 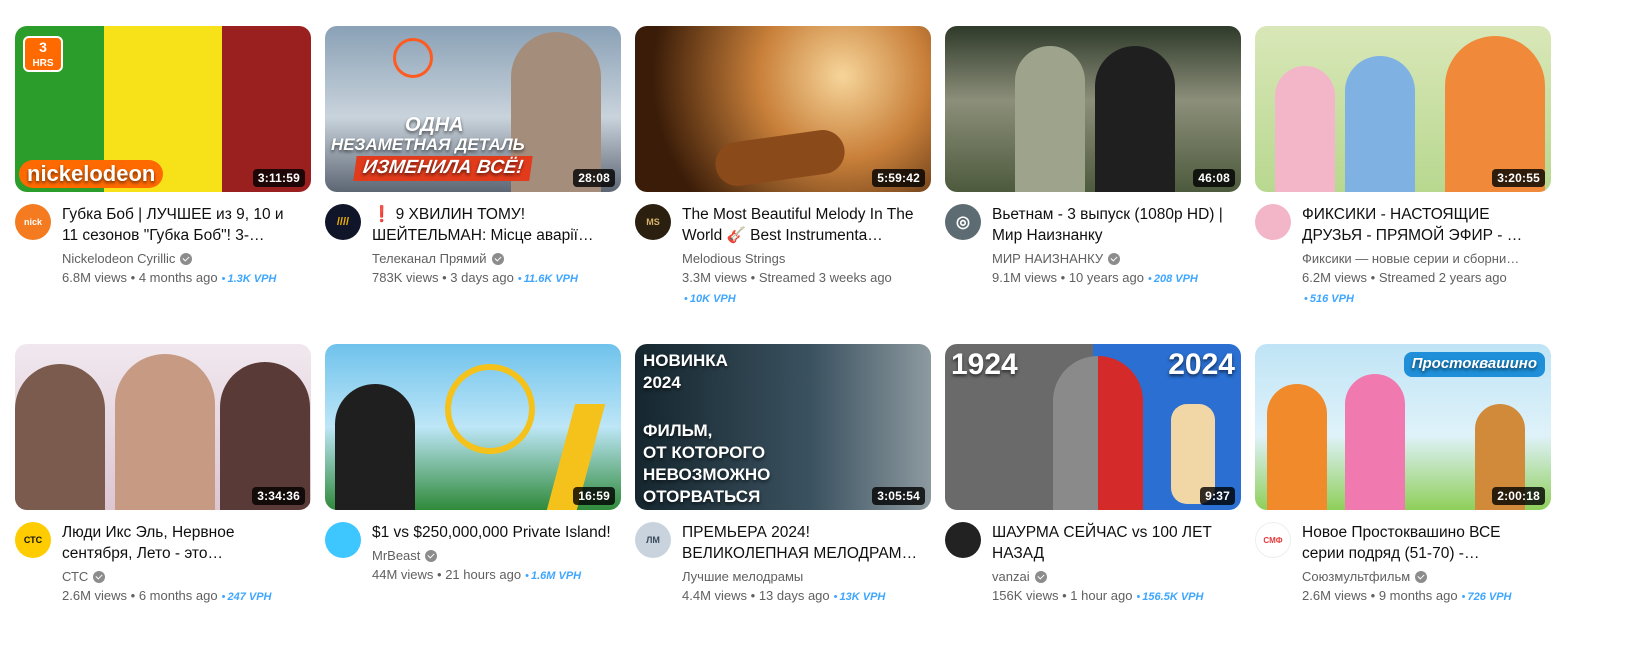 What do you see at coordinates (707, 474) in the screenshot?
I see `overlay-line-5: НЕВОЗМОЖНО` at bounding box center [707, 474].